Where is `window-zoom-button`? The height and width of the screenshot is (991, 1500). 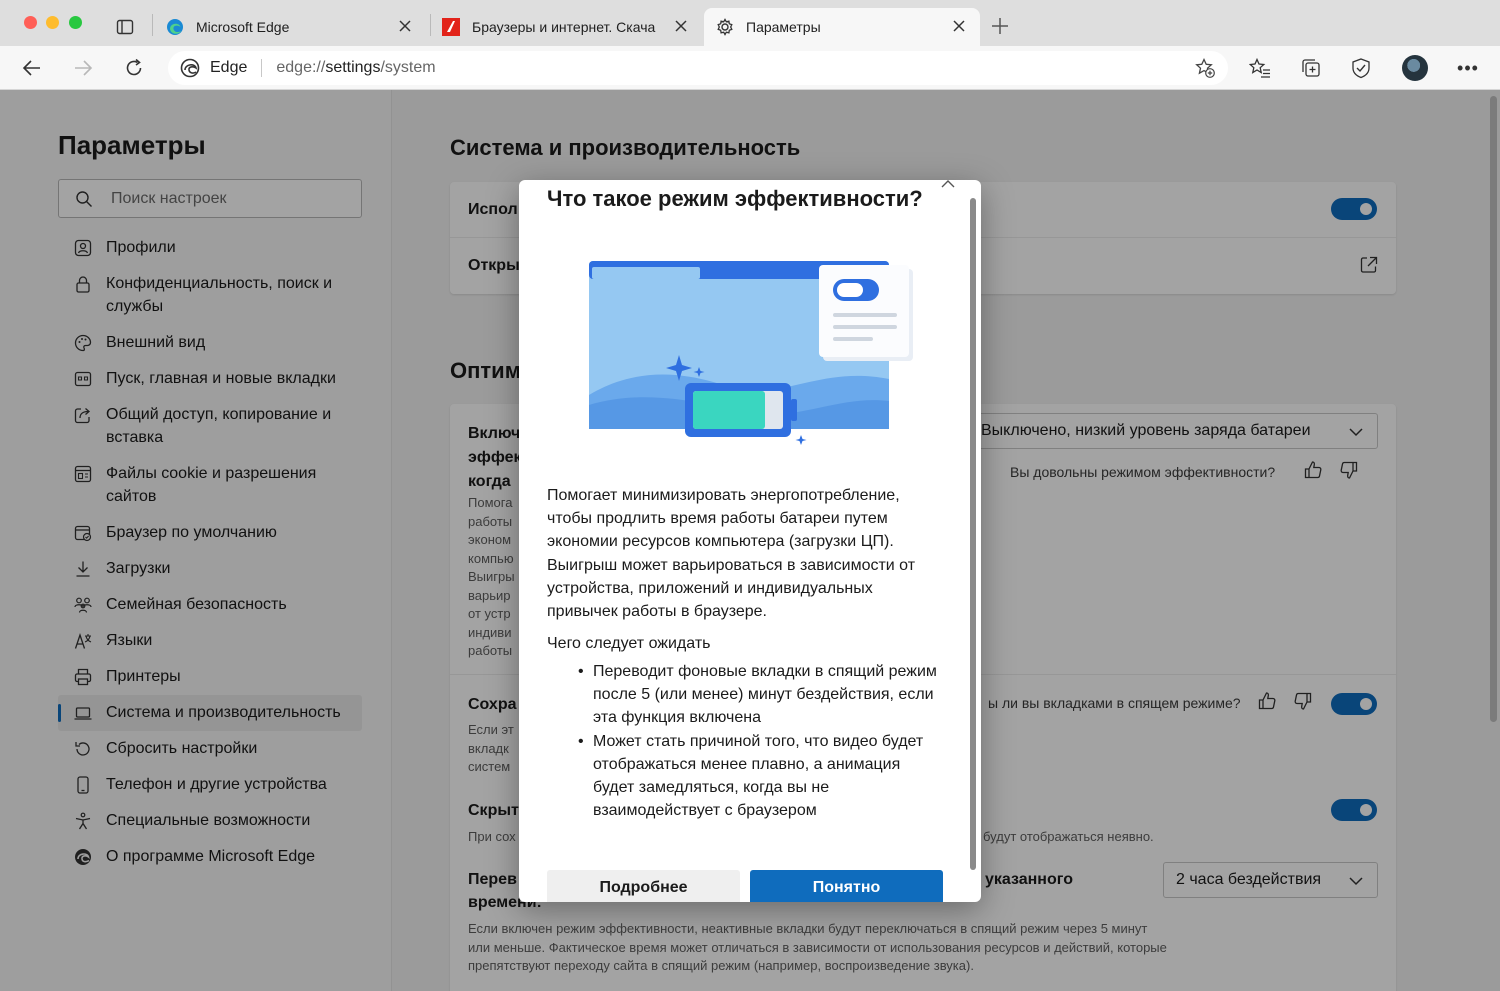
window-zoom-button is located at coordinates (75, 22).